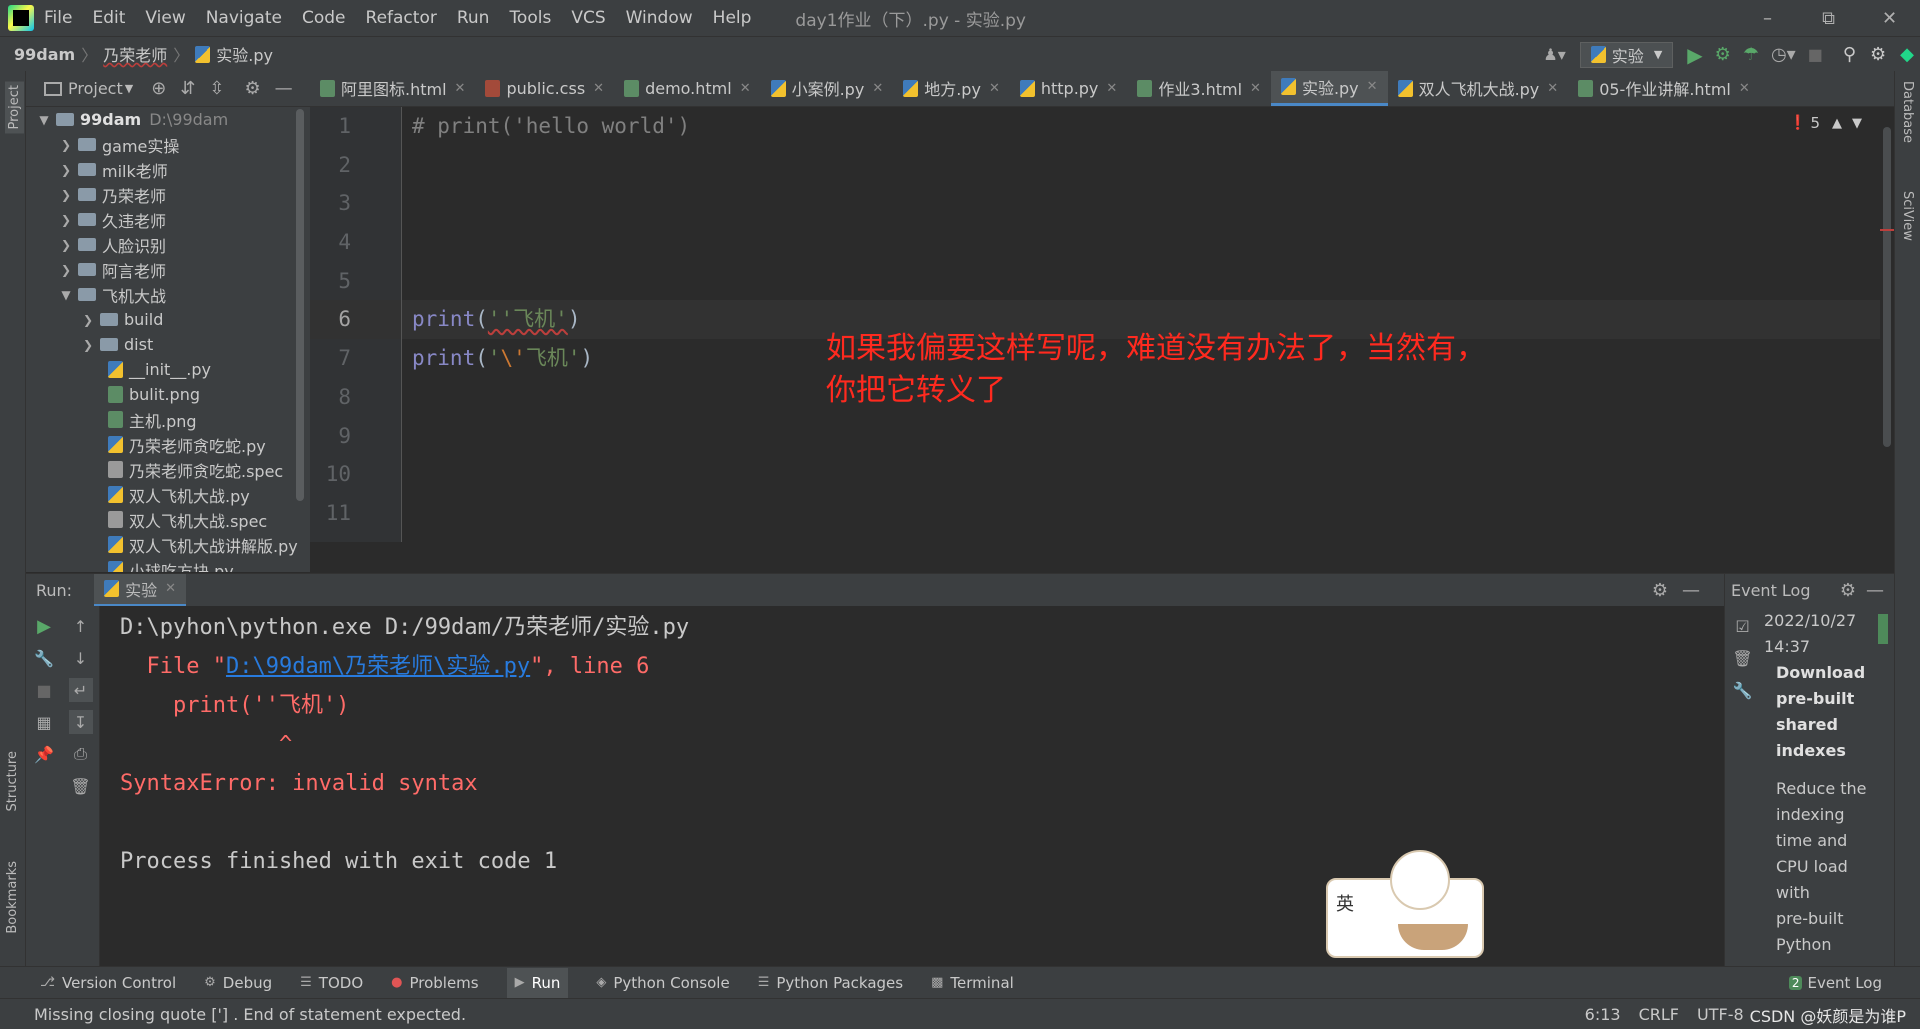  I want to click on coverage-icon: ☂, so click(1751, 54).